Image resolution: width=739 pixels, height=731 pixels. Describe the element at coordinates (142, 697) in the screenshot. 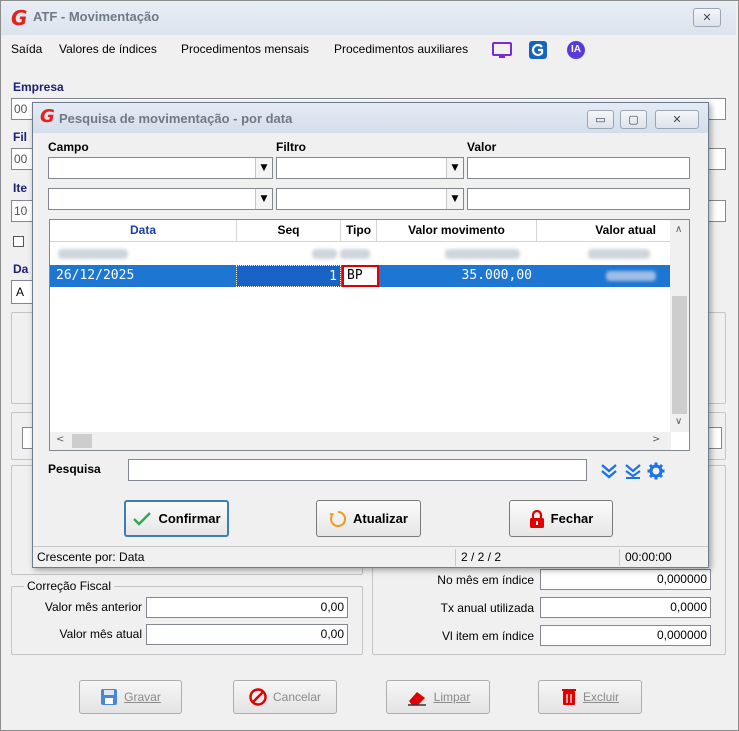

I see `gravar-label: Gravar` at that location.